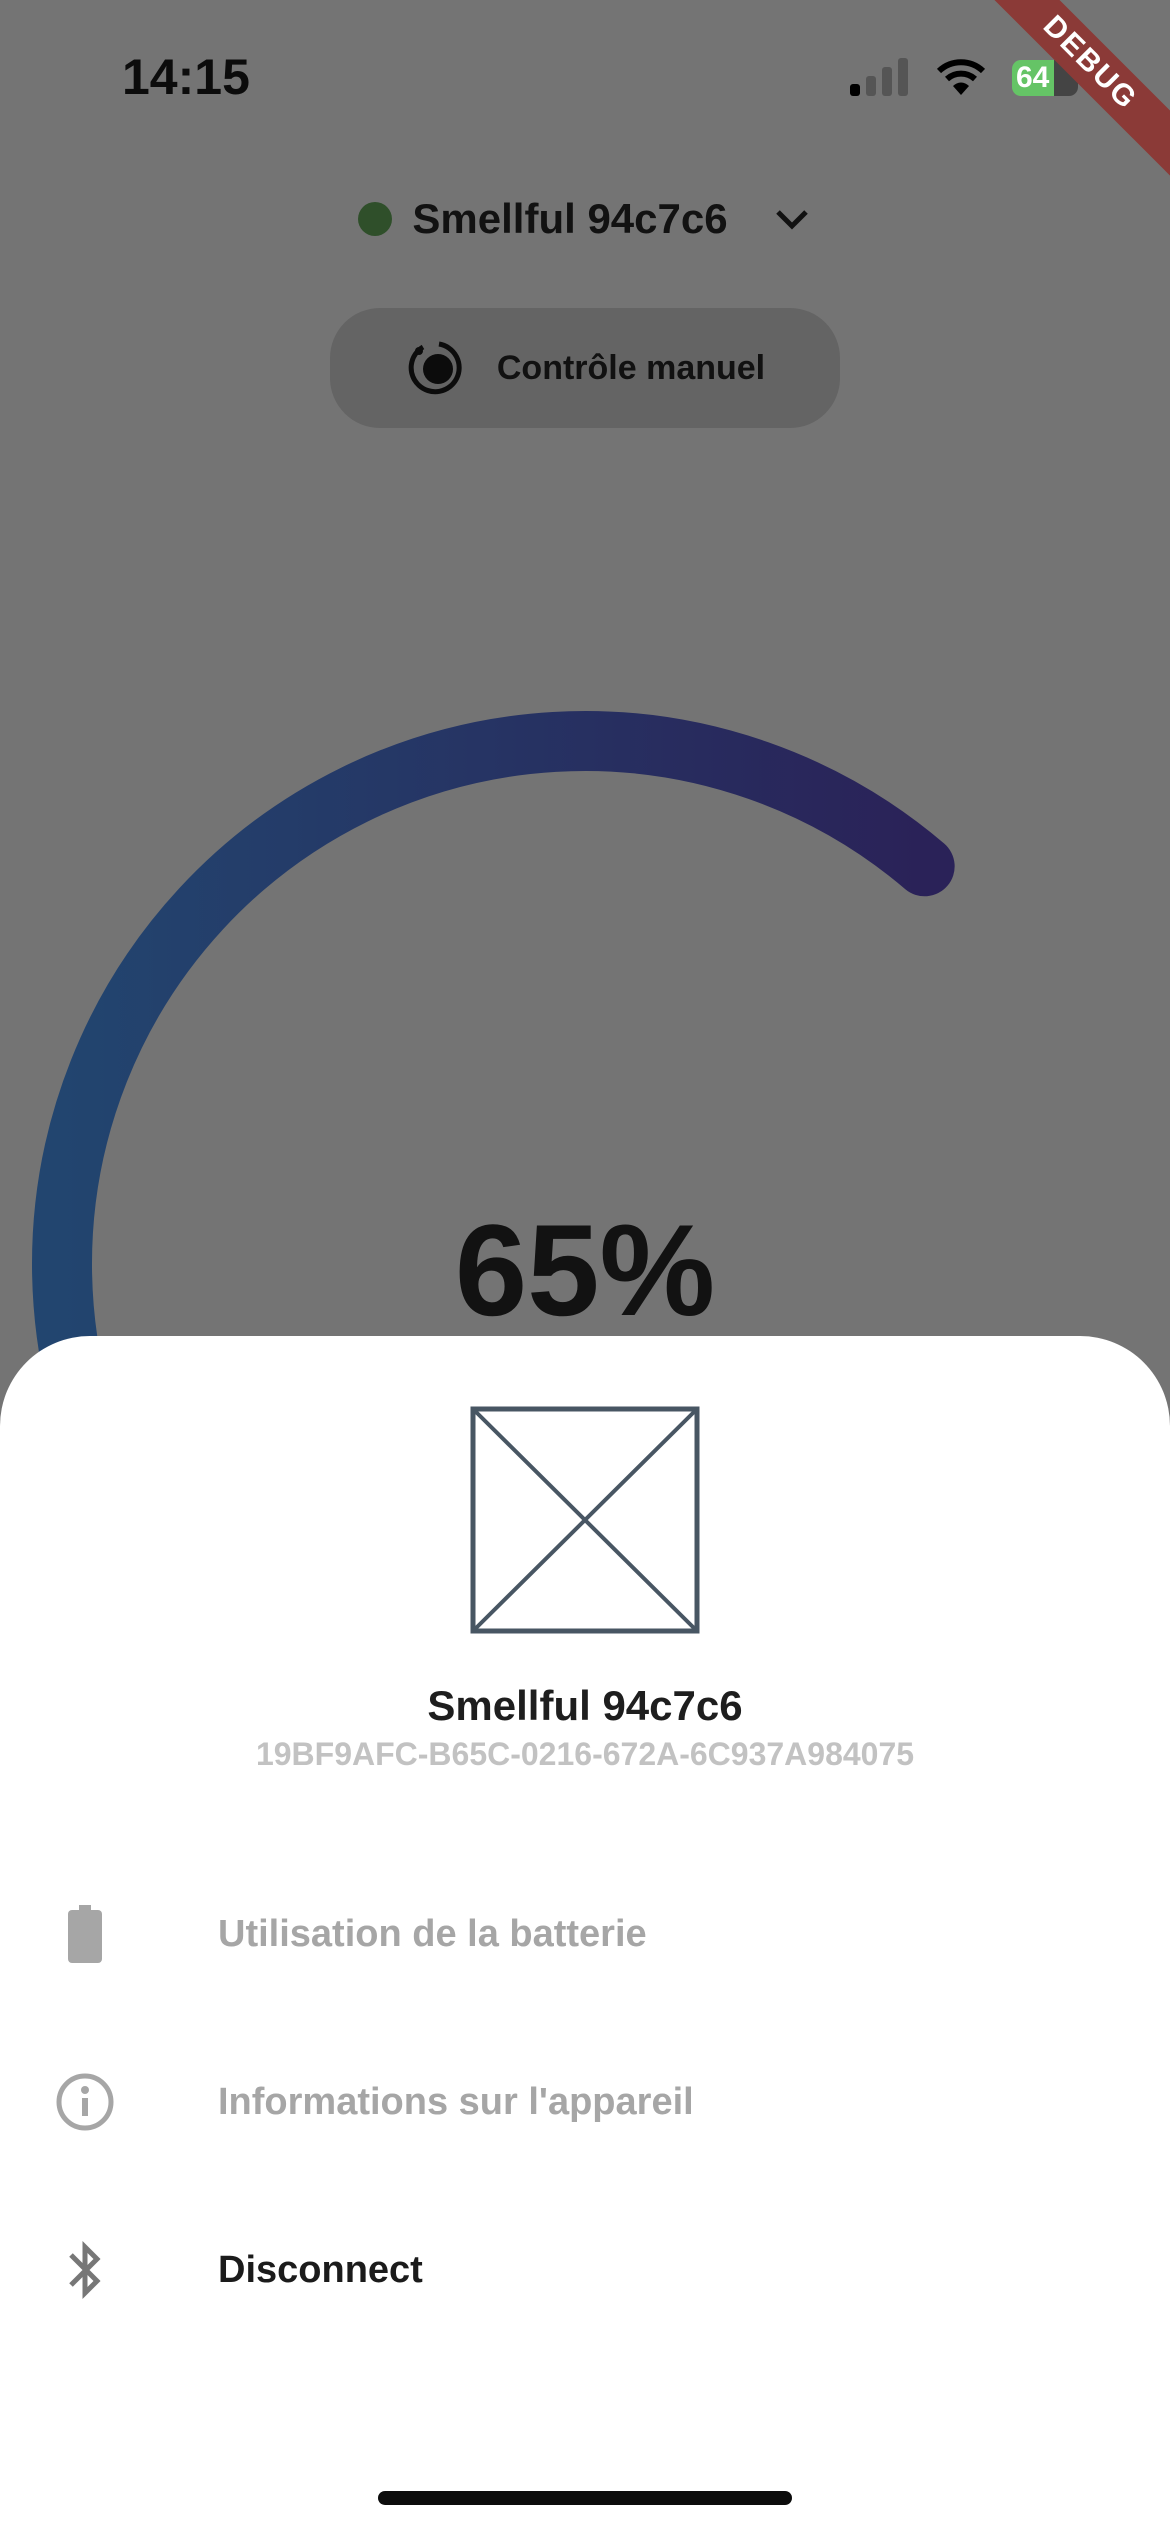 The image size is (1170, 2532). Describe the element at coordinates (585, 1270) in the screenshot. I see `gauge-value: 65%` at that location.